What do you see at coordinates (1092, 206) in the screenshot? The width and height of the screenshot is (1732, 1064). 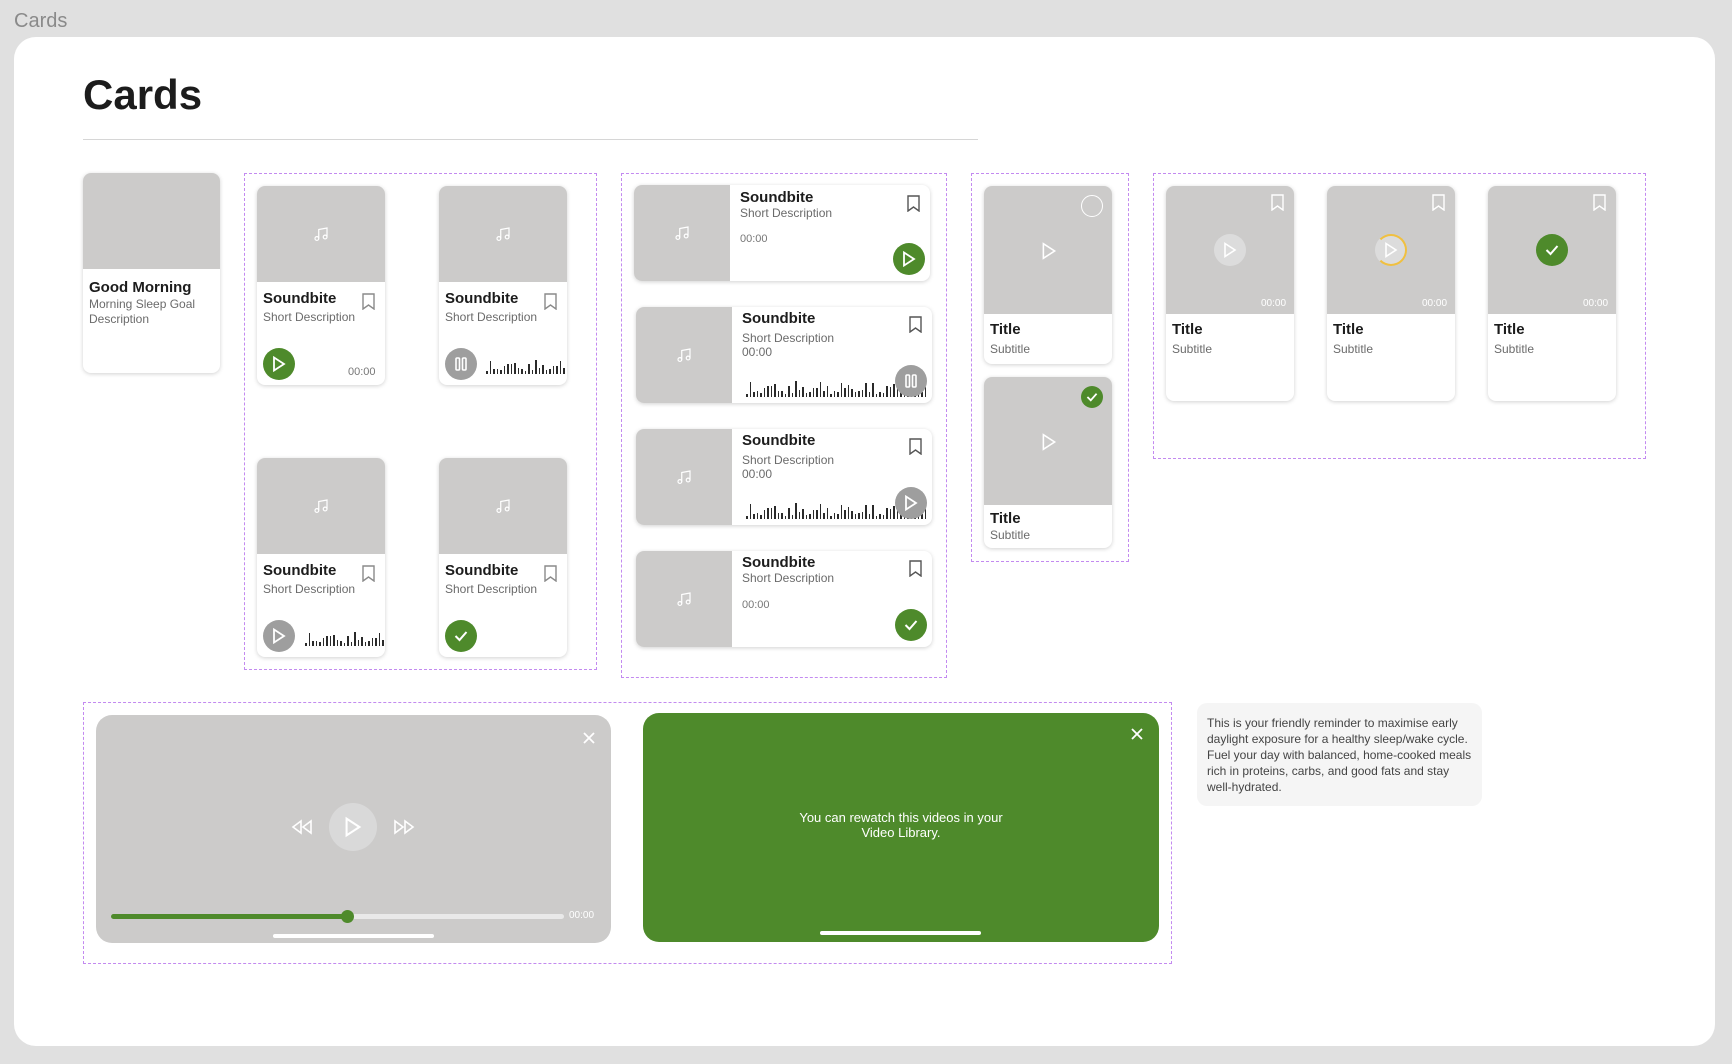 I see `select-circle-icon` at bounding box center [1092, 206].